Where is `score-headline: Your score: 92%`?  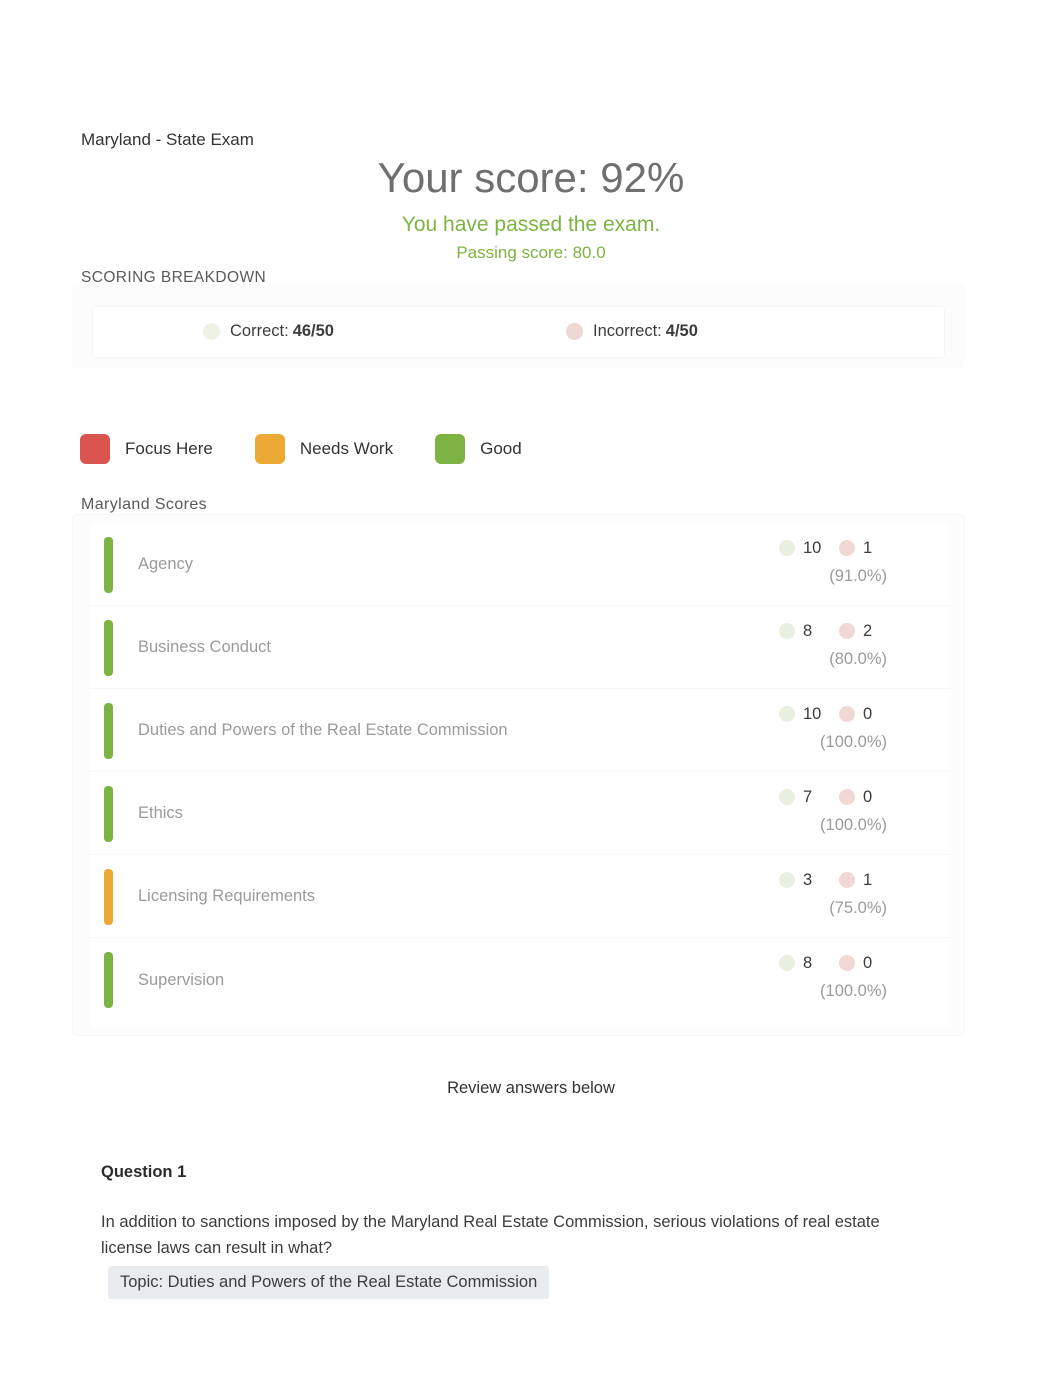
score-headline: Your score: 92% is located at coordinates (531, 177).